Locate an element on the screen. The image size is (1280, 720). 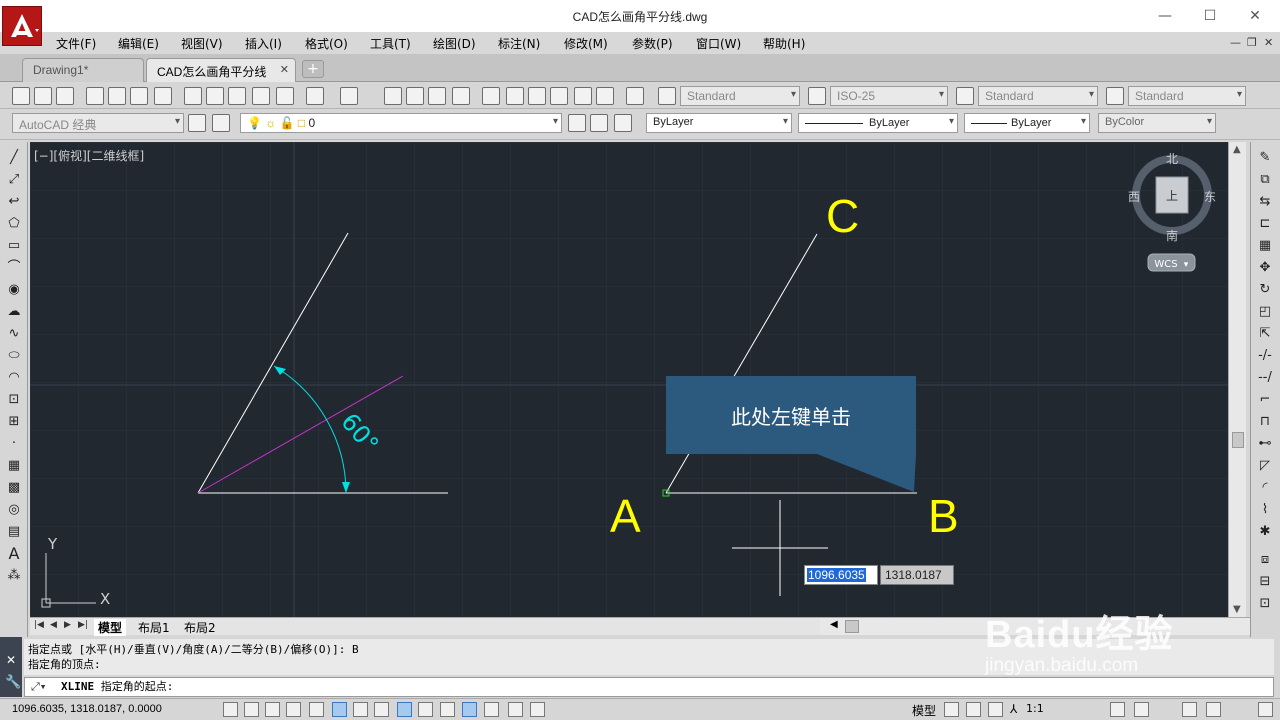
dynamic-input-icon is located at coordinates (425, 709).